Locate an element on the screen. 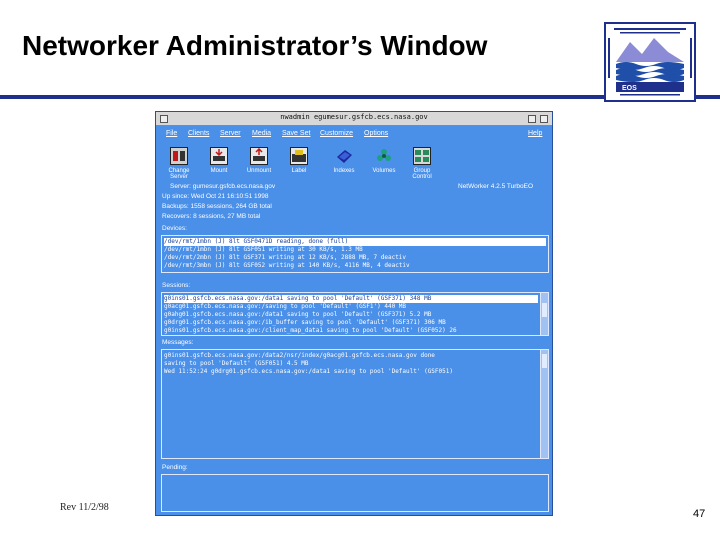 The image size is (720, 540). sessions-scrollbar is located at coordinates (544, 314).